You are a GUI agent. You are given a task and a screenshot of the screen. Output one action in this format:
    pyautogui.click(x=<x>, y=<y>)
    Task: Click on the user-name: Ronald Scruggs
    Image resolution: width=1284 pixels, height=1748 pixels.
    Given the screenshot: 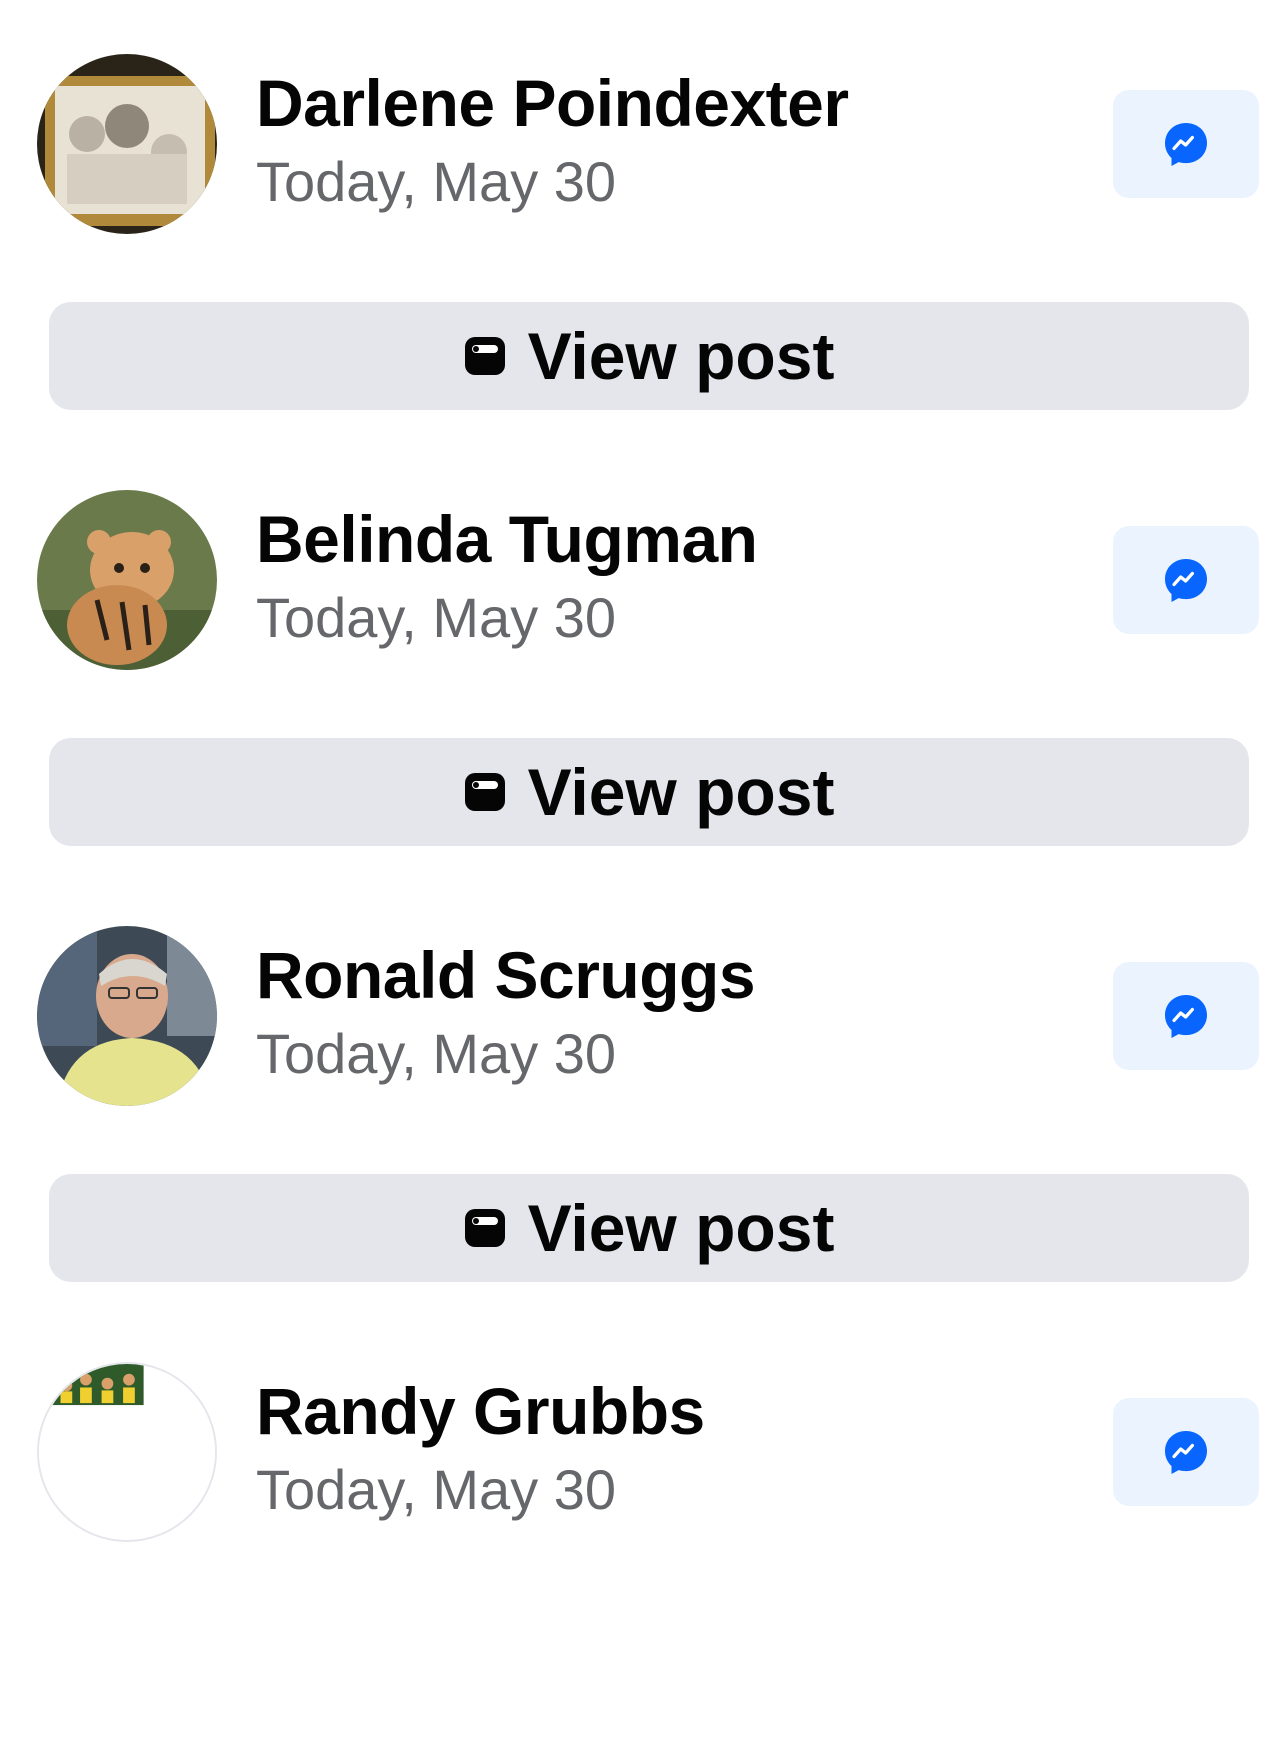 What is the action you would take?
    pyautogui.click(x=506, y=975)
    